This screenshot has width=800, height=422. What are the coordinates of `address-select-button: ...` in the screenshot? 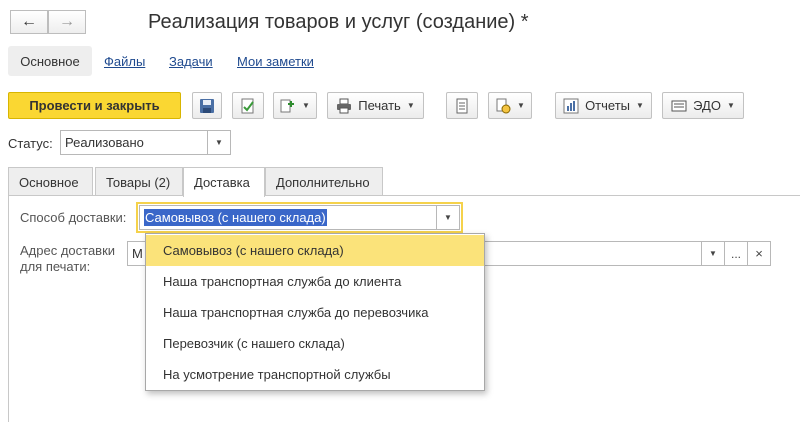 It's located at (736, 253).